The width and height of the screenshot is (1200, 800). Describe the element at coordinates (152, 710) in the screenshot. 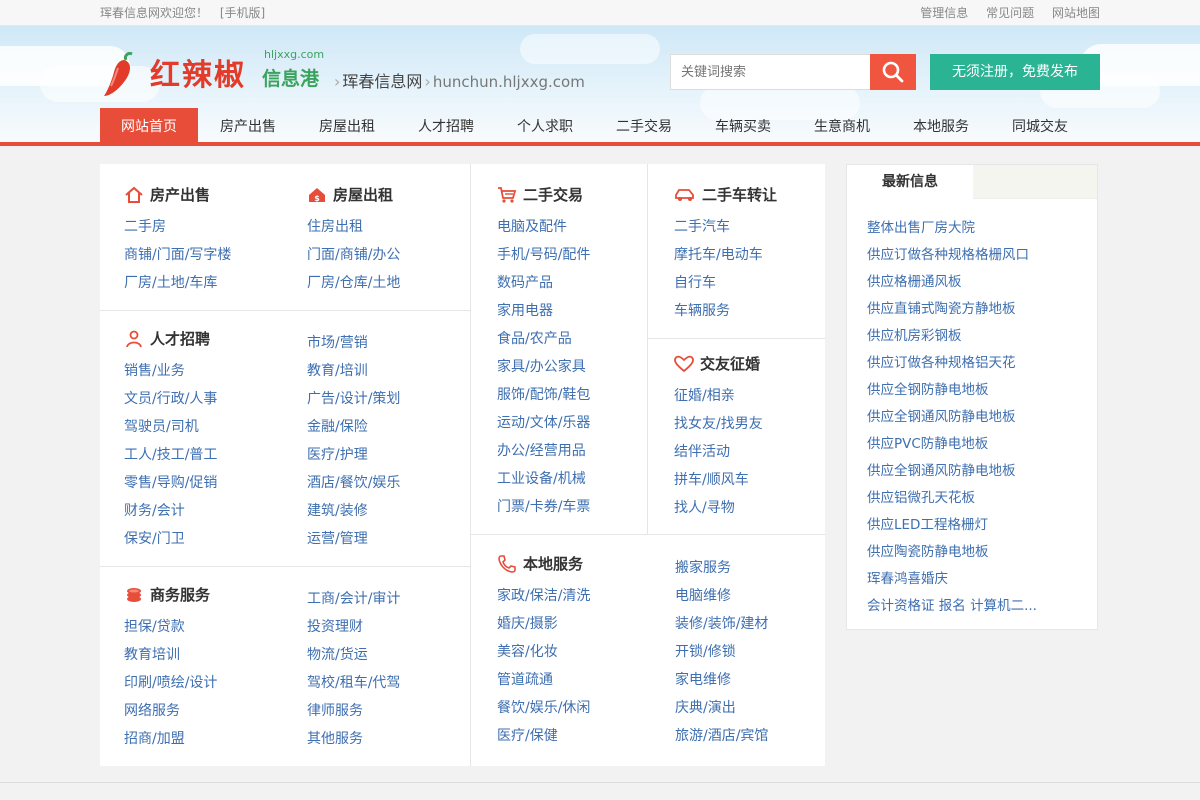

I see `link-item: 网络服务` at that location.